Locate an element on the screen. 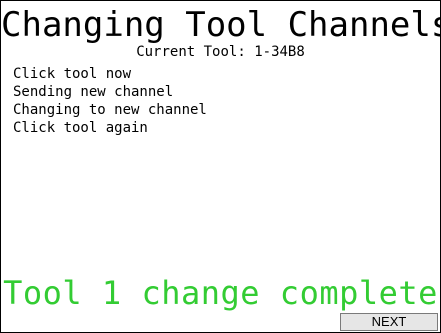  status-message: Tool 1 change complete is located at coordinates (220, 293).